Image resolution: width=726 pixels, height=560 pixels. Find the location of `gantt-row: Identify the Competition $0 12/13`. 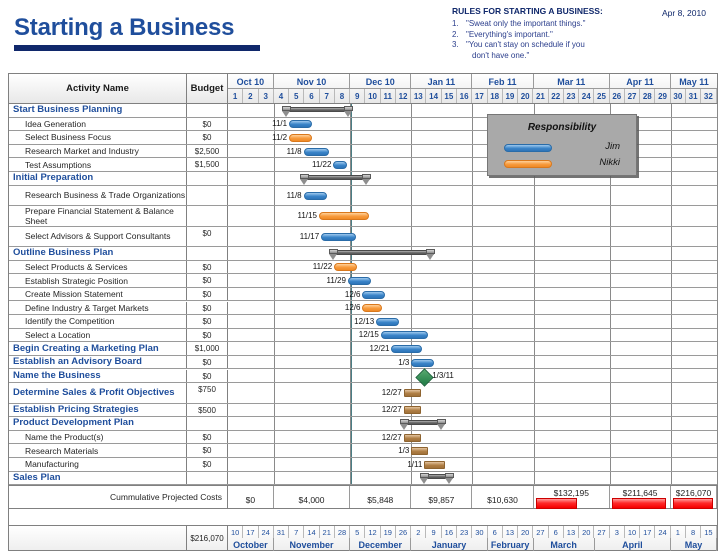

gantt-row: Identify the Competition $0 12/13 is located at coordinates (363, 322).